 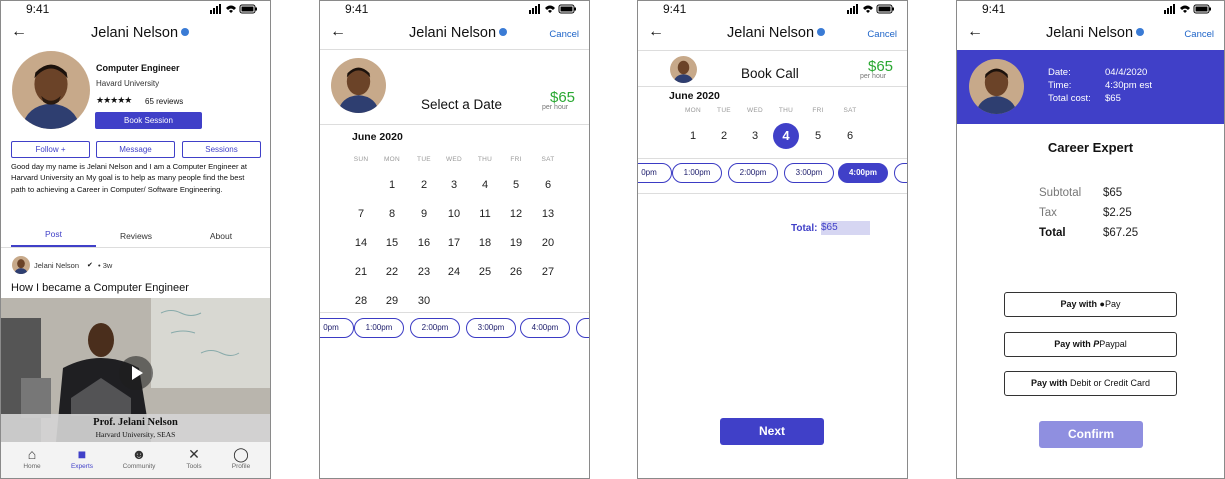 What do you see at coordinates (548, 272) in the screenshot?
I see `calendar-day: 27` at bounding box center [548, 272].